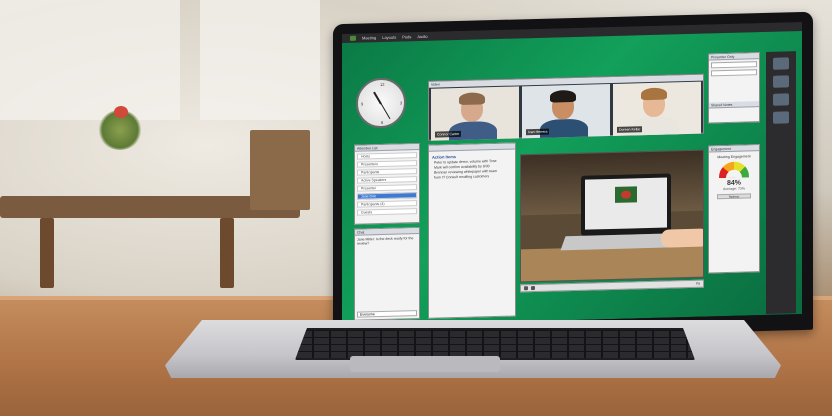  Describe the element at coordinates (121, 112) in the screenshot. I see `red-flower` at that location.